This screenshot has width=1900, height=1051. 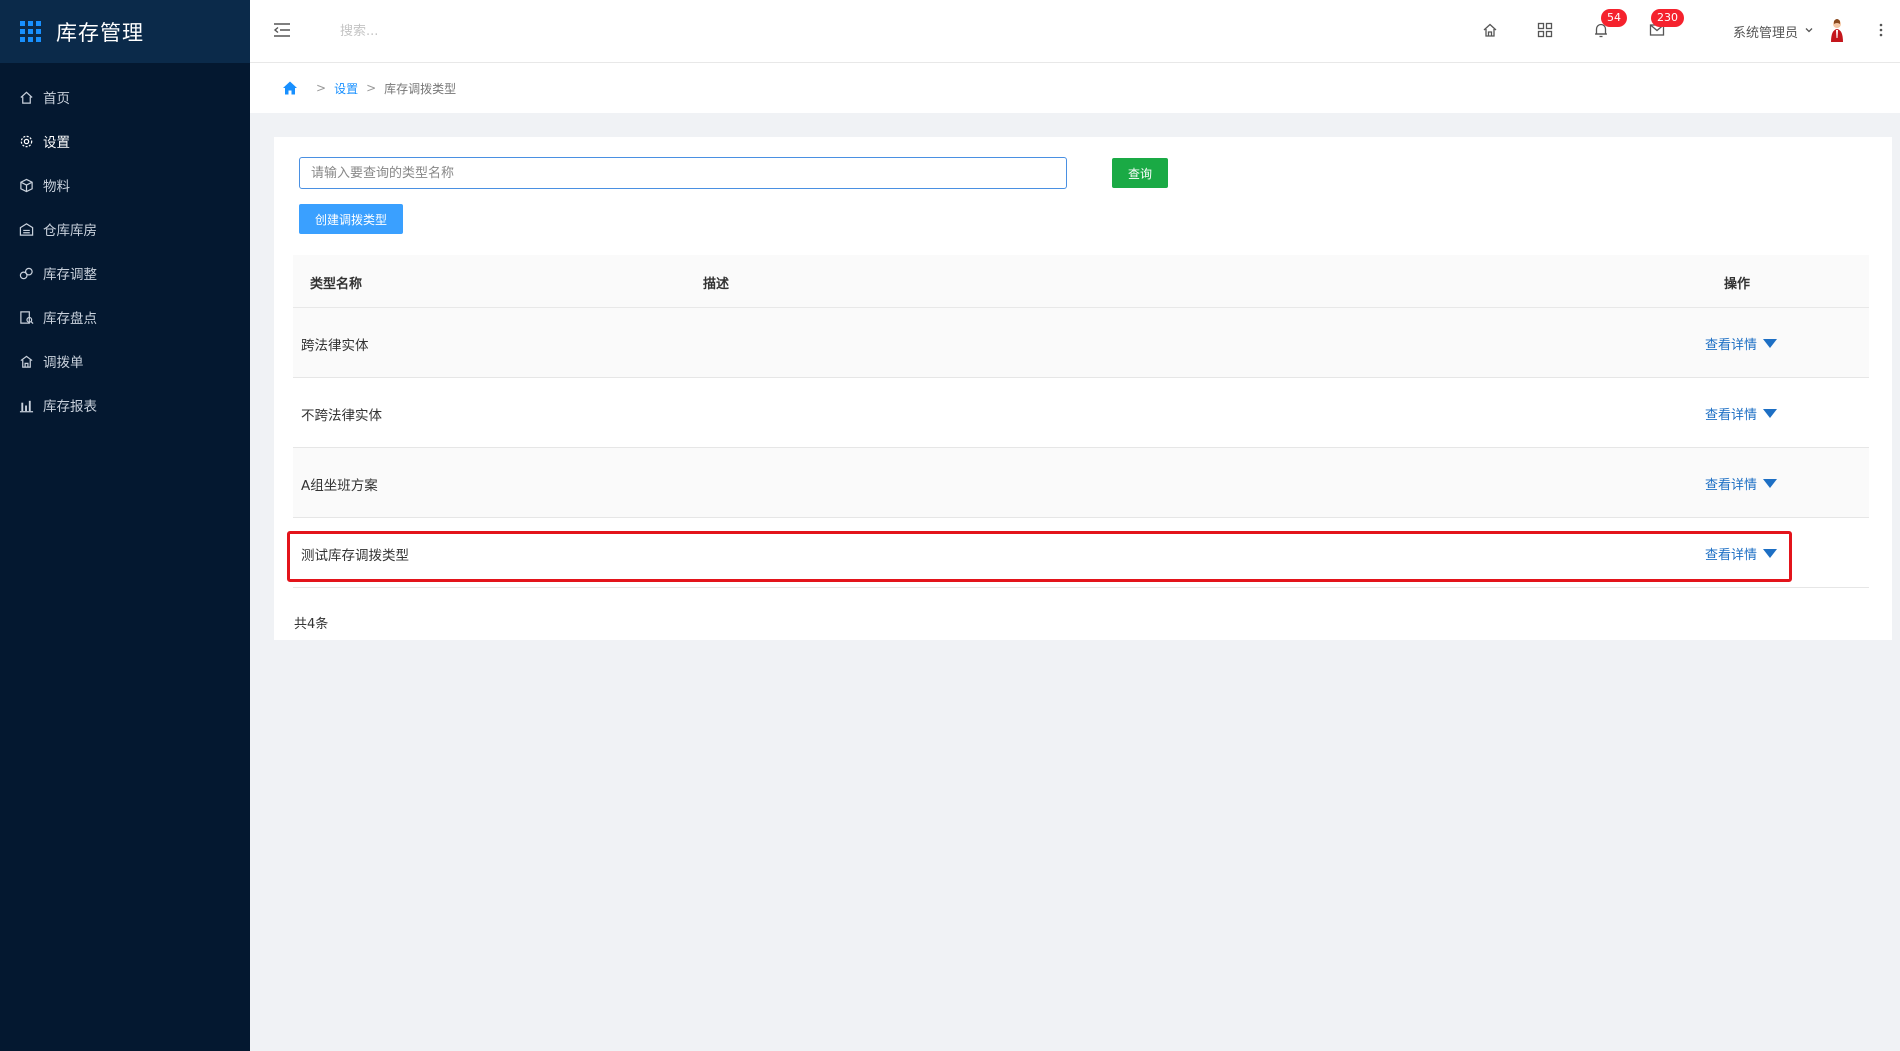 I want to click on type-name-cell: A组坐班方案, so click(x=339, y=486).